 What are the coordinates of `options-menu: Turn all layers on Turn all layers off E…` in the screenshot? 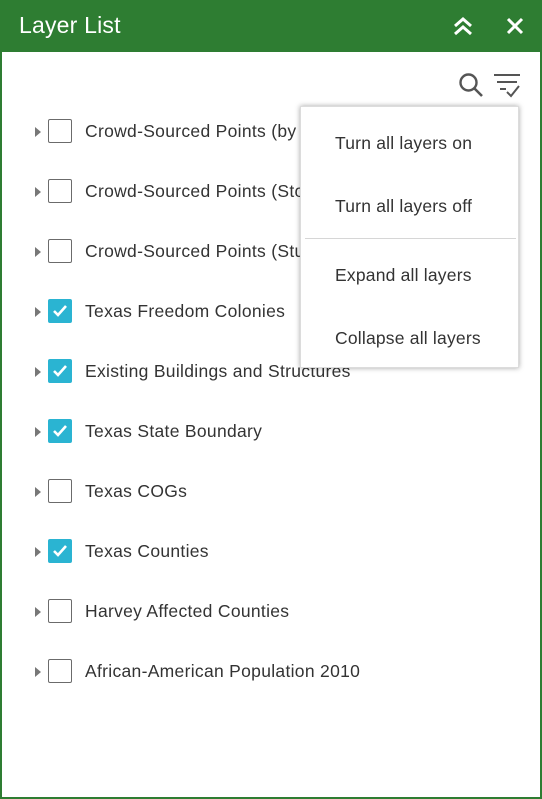 It's located at (409, 237).